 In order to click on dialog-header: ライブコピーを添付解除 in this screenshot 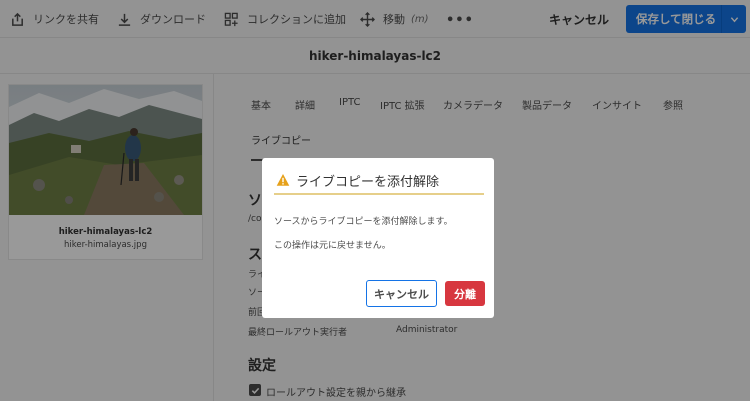, I will do `click(379, 181)`.